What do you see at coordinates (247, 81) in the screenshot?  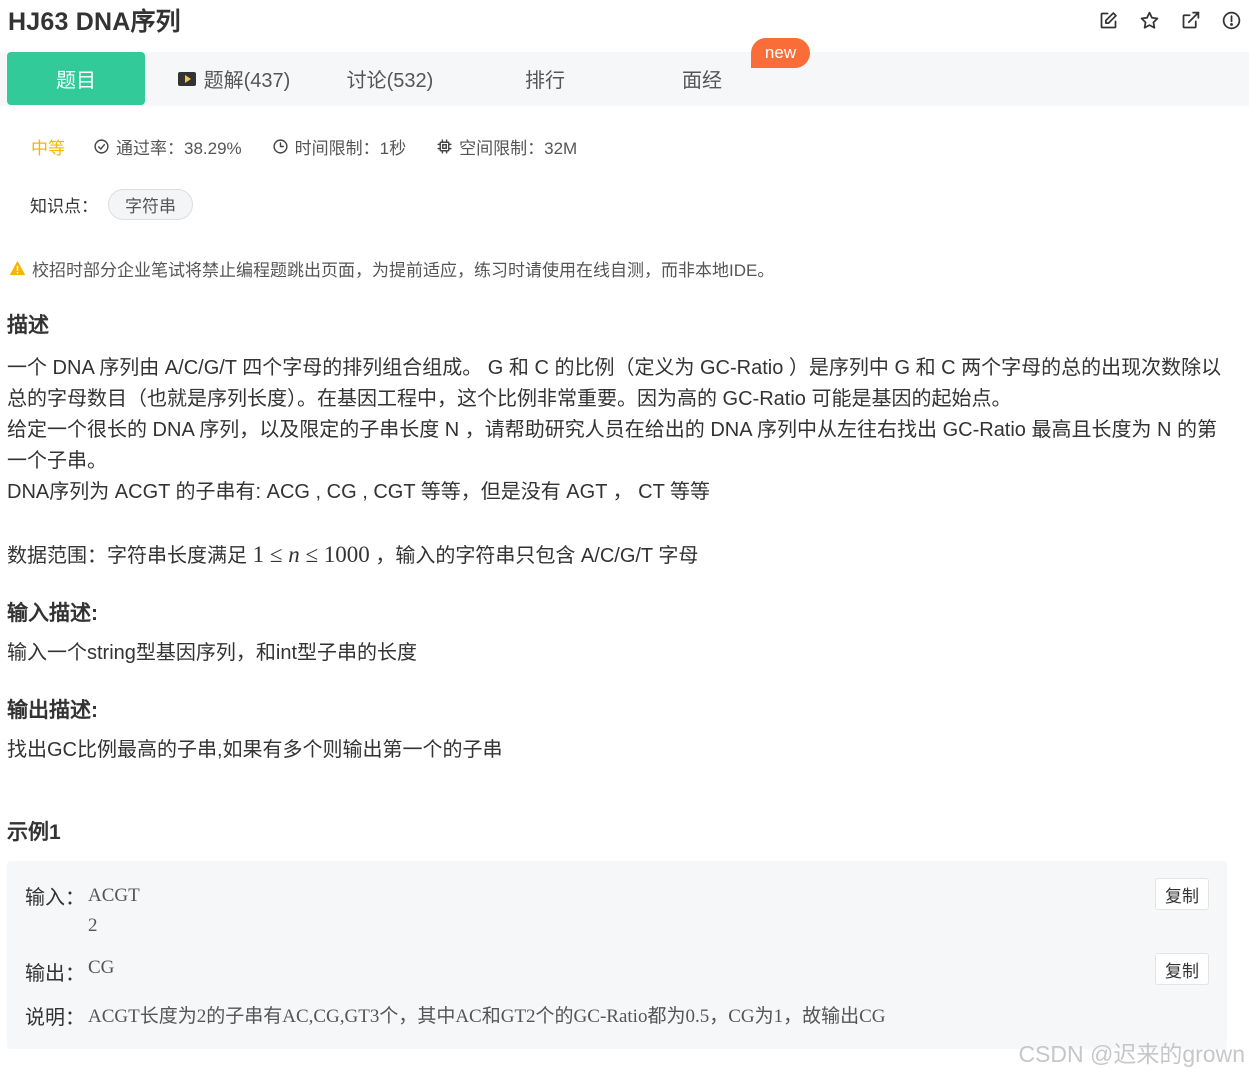 I see `tab-solutions-label: 题解(437)` at bounding box center [247, 81].